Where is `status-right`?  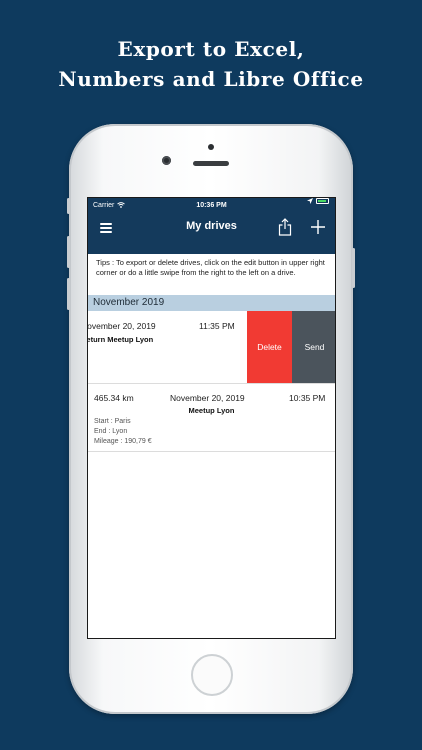 status-right is located at coordinates (318, 201).